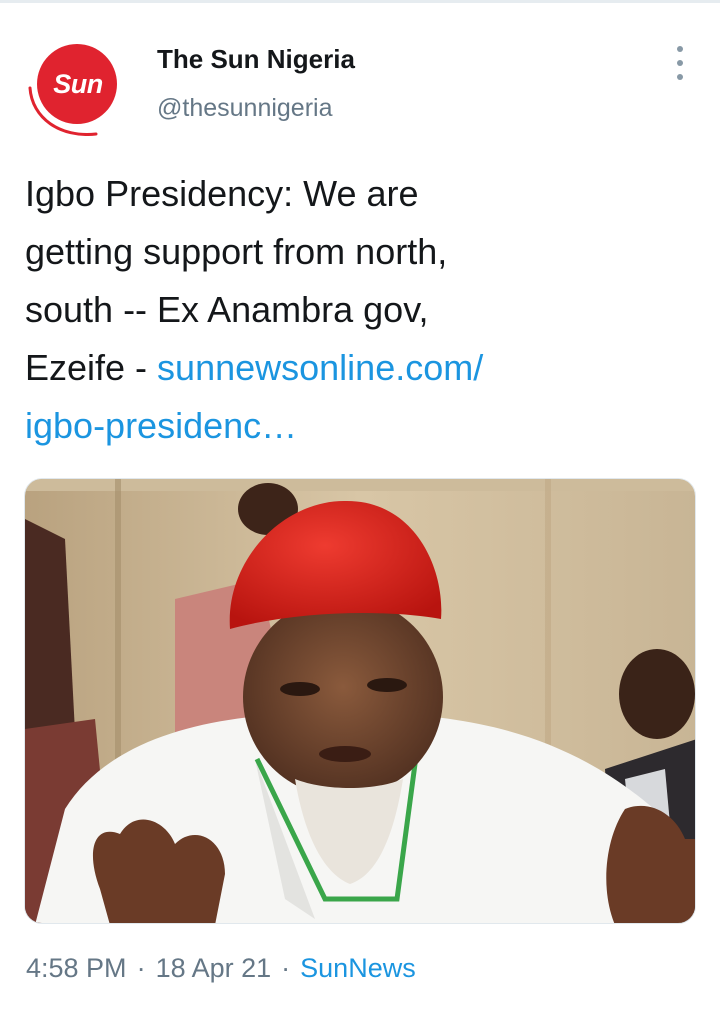  I want to click on tweet-text-line: Igbo Presidency: We are, so click(222, 193).